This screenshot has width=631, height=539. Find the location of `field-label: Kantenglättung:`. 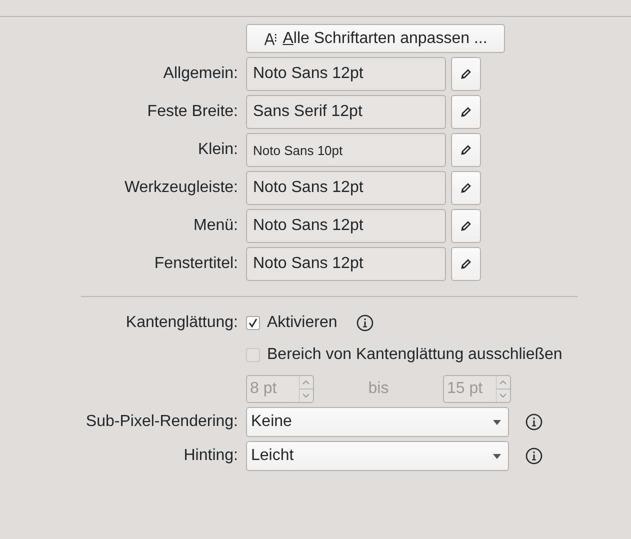

field-label: Kantenglättung: is located at coordinates (182, 323).